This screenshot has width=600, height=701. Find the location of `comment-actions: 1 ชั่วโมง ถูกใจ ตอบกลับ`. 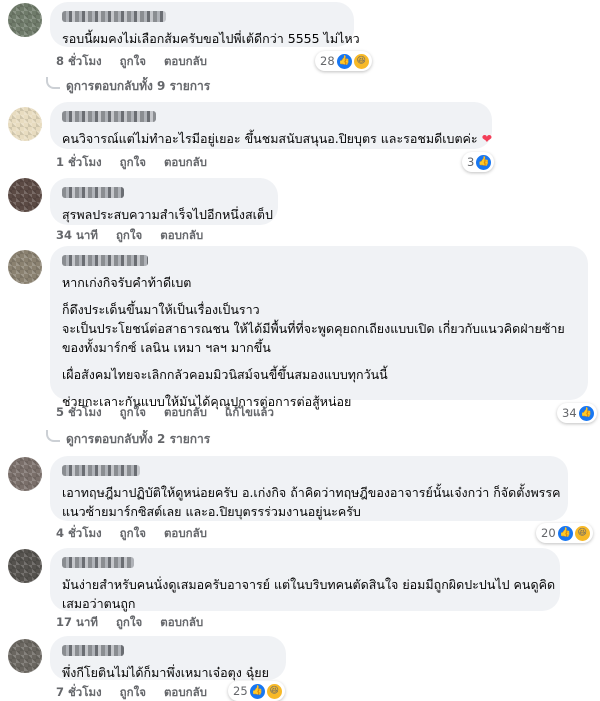

comment-actions: 1 ชั่วโมง ถูกใจ ตอบกลับ is located at coordinates (138, 162).